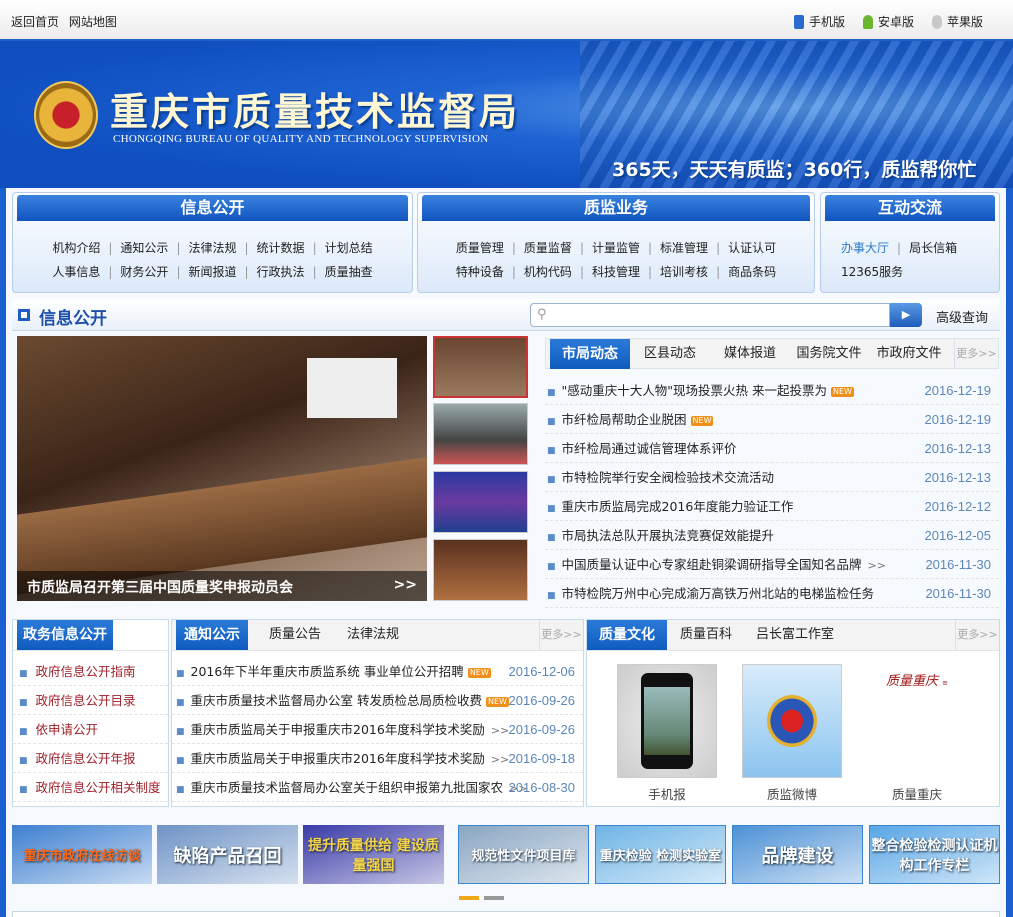 This screenshot has height=917, width=1013. Describe the element at coordinates (349, 248) in the screenshot. I see `nav-link: 计划总结` at that location.